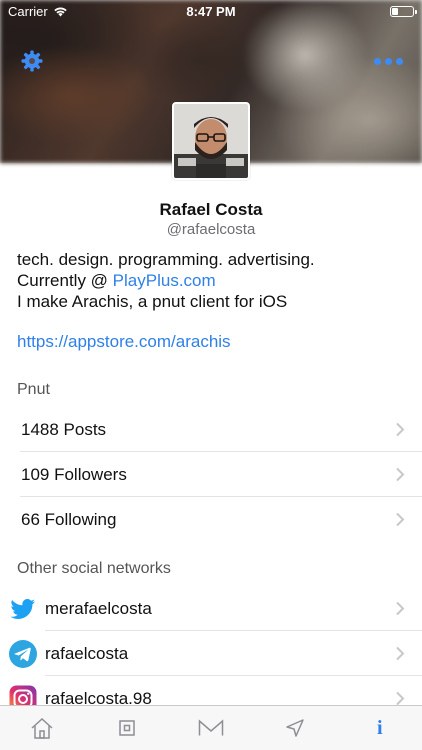  Describe the element at coordinates (124, 342) in the screenshot. I see `profile-url-link: https://appstore.com/arachis` at that location.